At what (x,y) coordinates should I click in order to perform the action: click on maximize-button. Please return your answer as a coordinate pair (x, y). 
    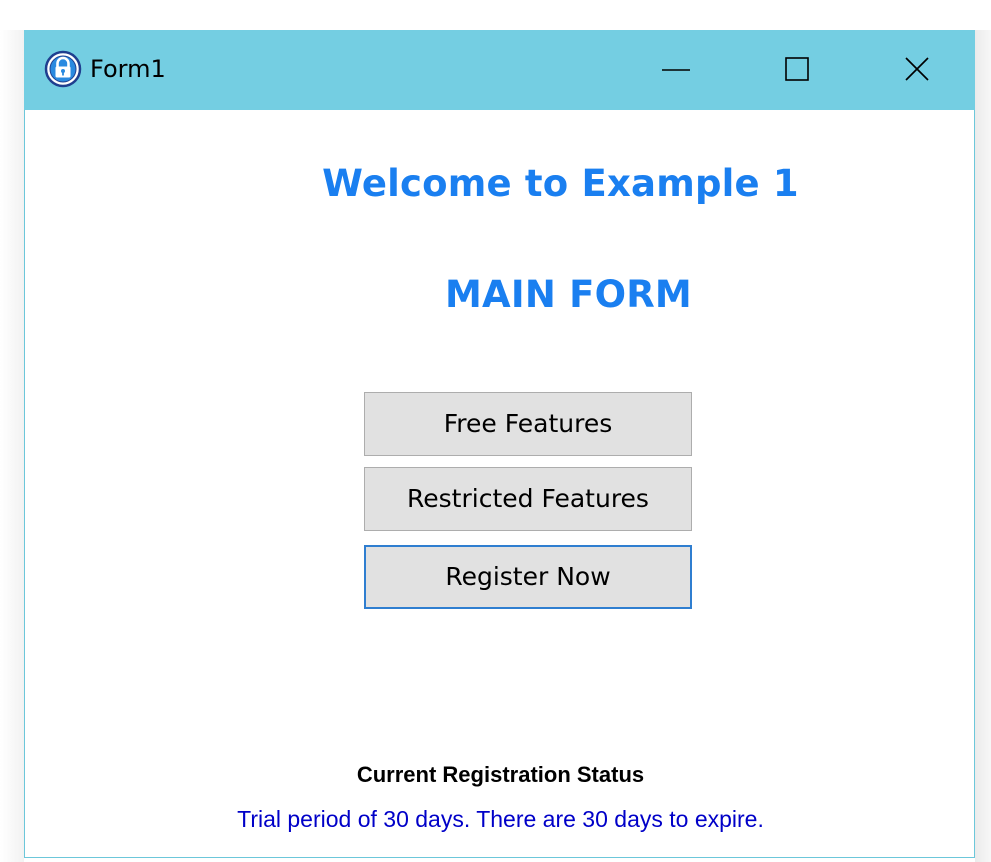
    Looking at the image, I should click on (797, 70).